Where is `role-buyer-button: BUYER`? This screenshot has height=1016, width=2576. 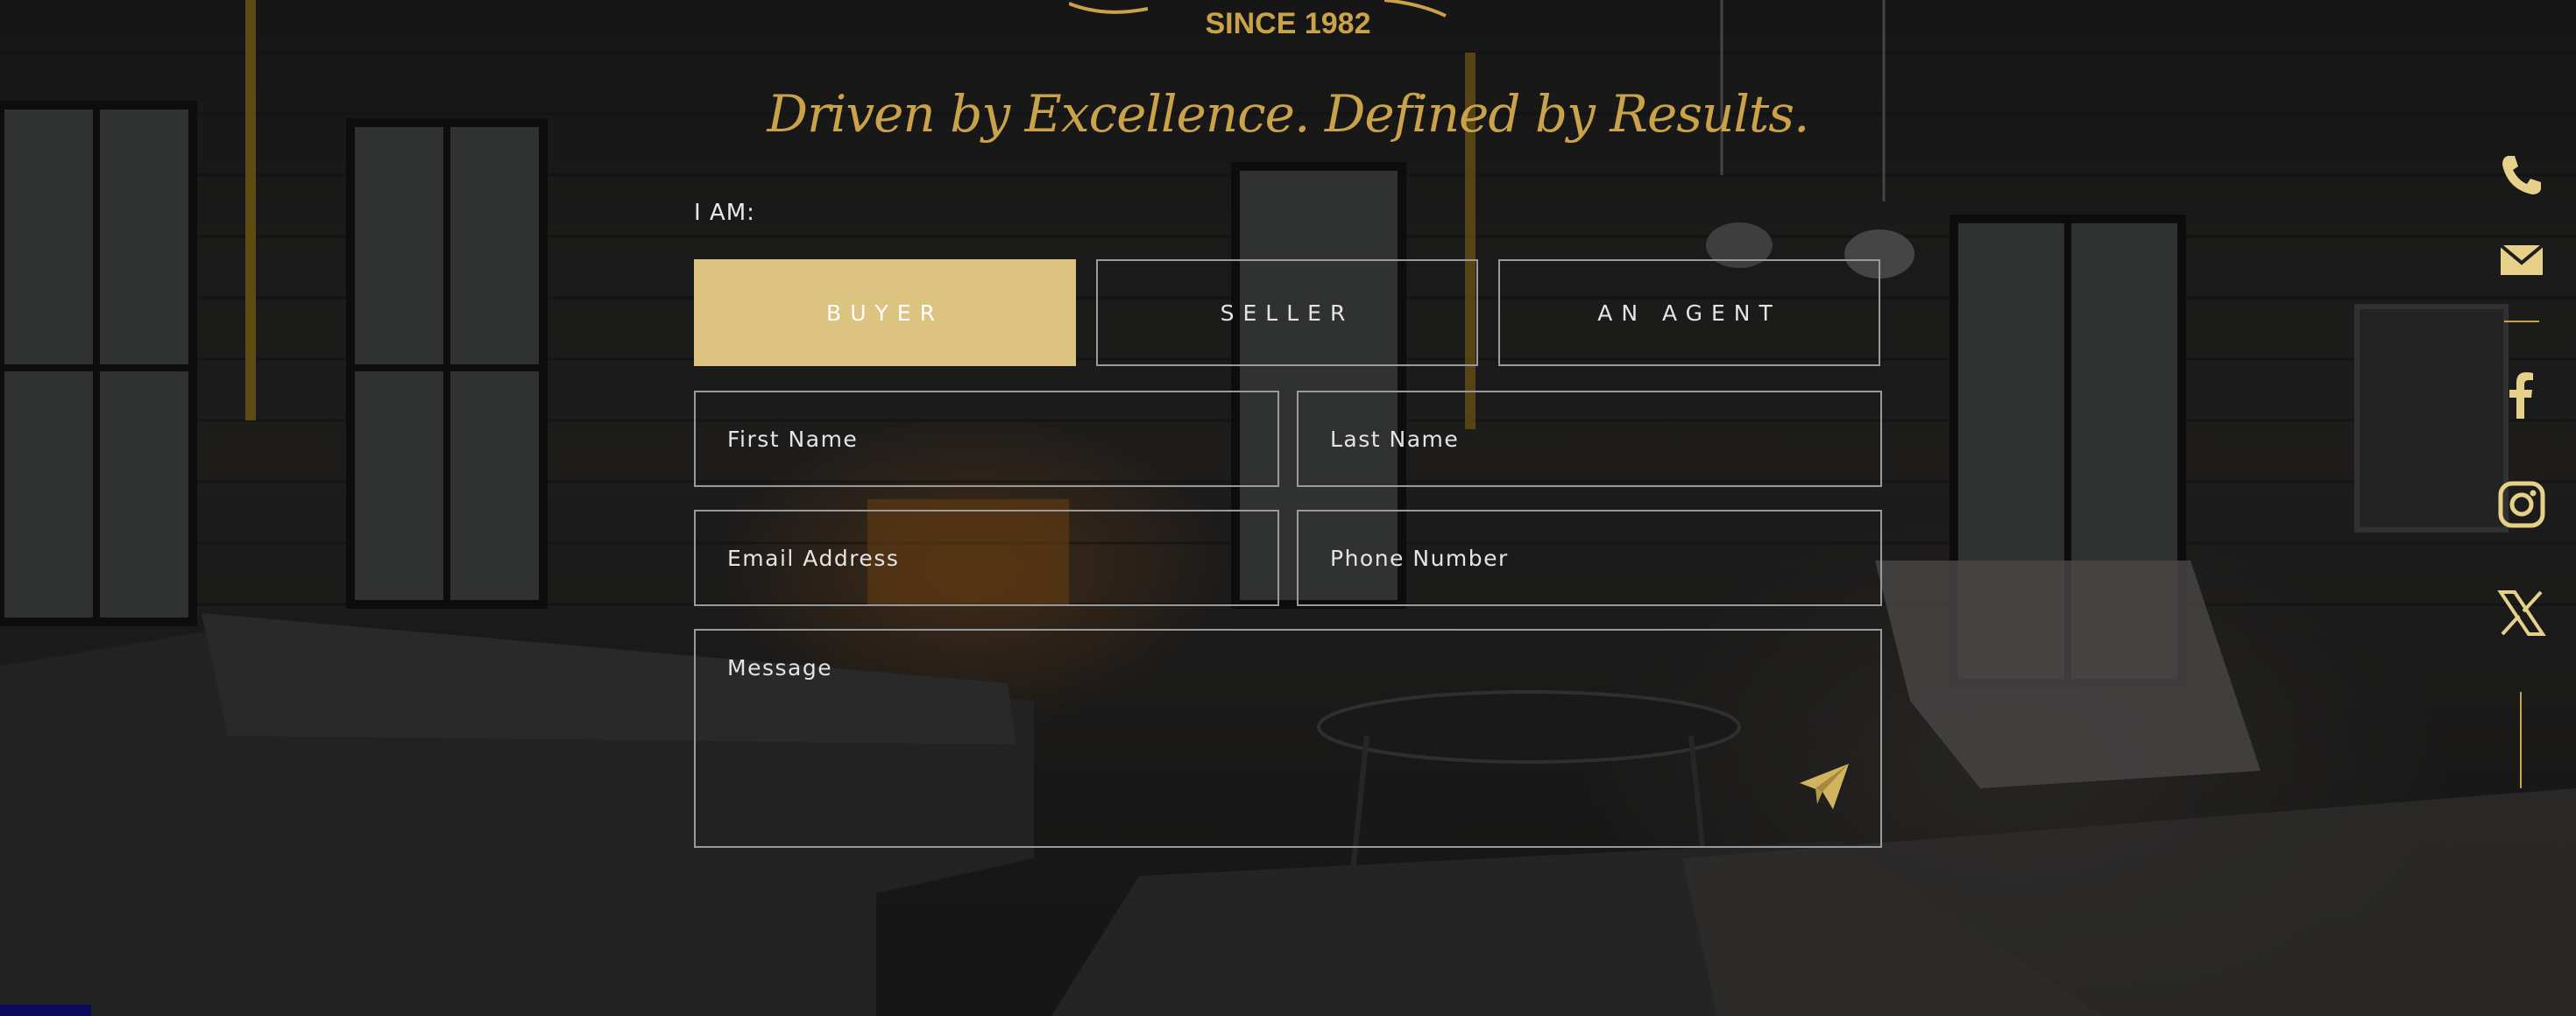
role-buyer-button: BUYER is located at coordinates (885, 312).